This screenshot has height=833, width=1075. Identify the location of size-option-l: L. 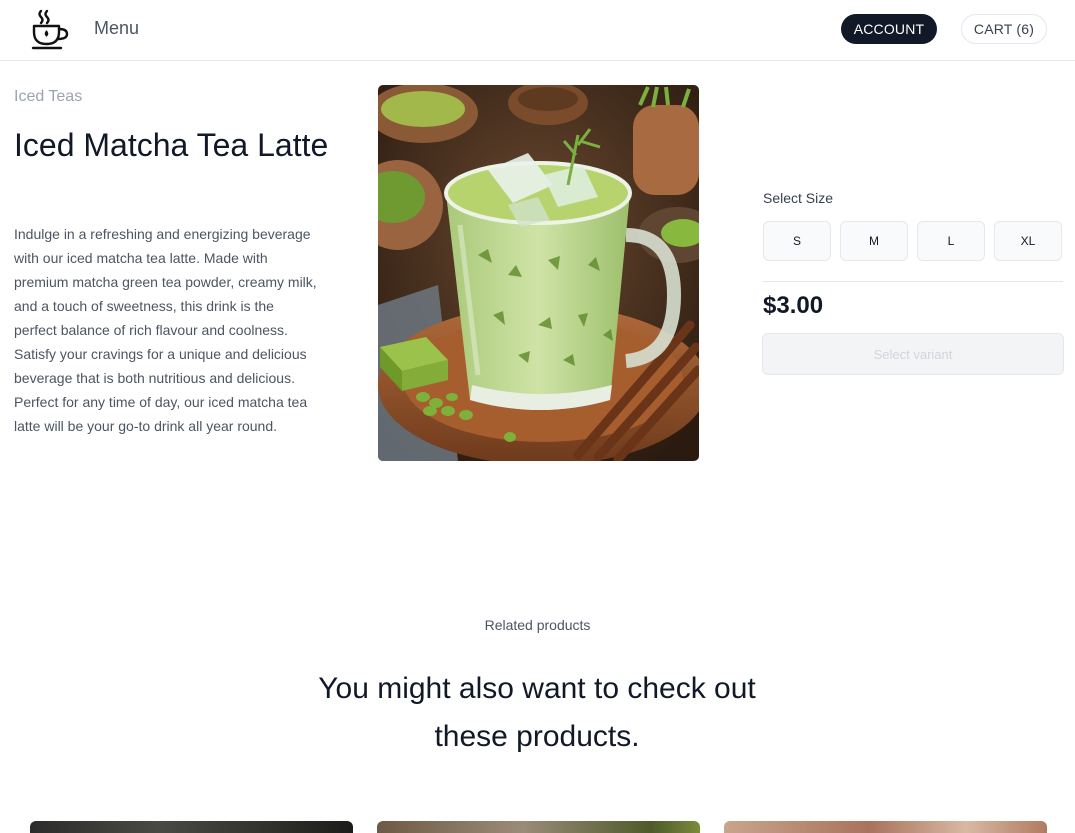
(951, 241).